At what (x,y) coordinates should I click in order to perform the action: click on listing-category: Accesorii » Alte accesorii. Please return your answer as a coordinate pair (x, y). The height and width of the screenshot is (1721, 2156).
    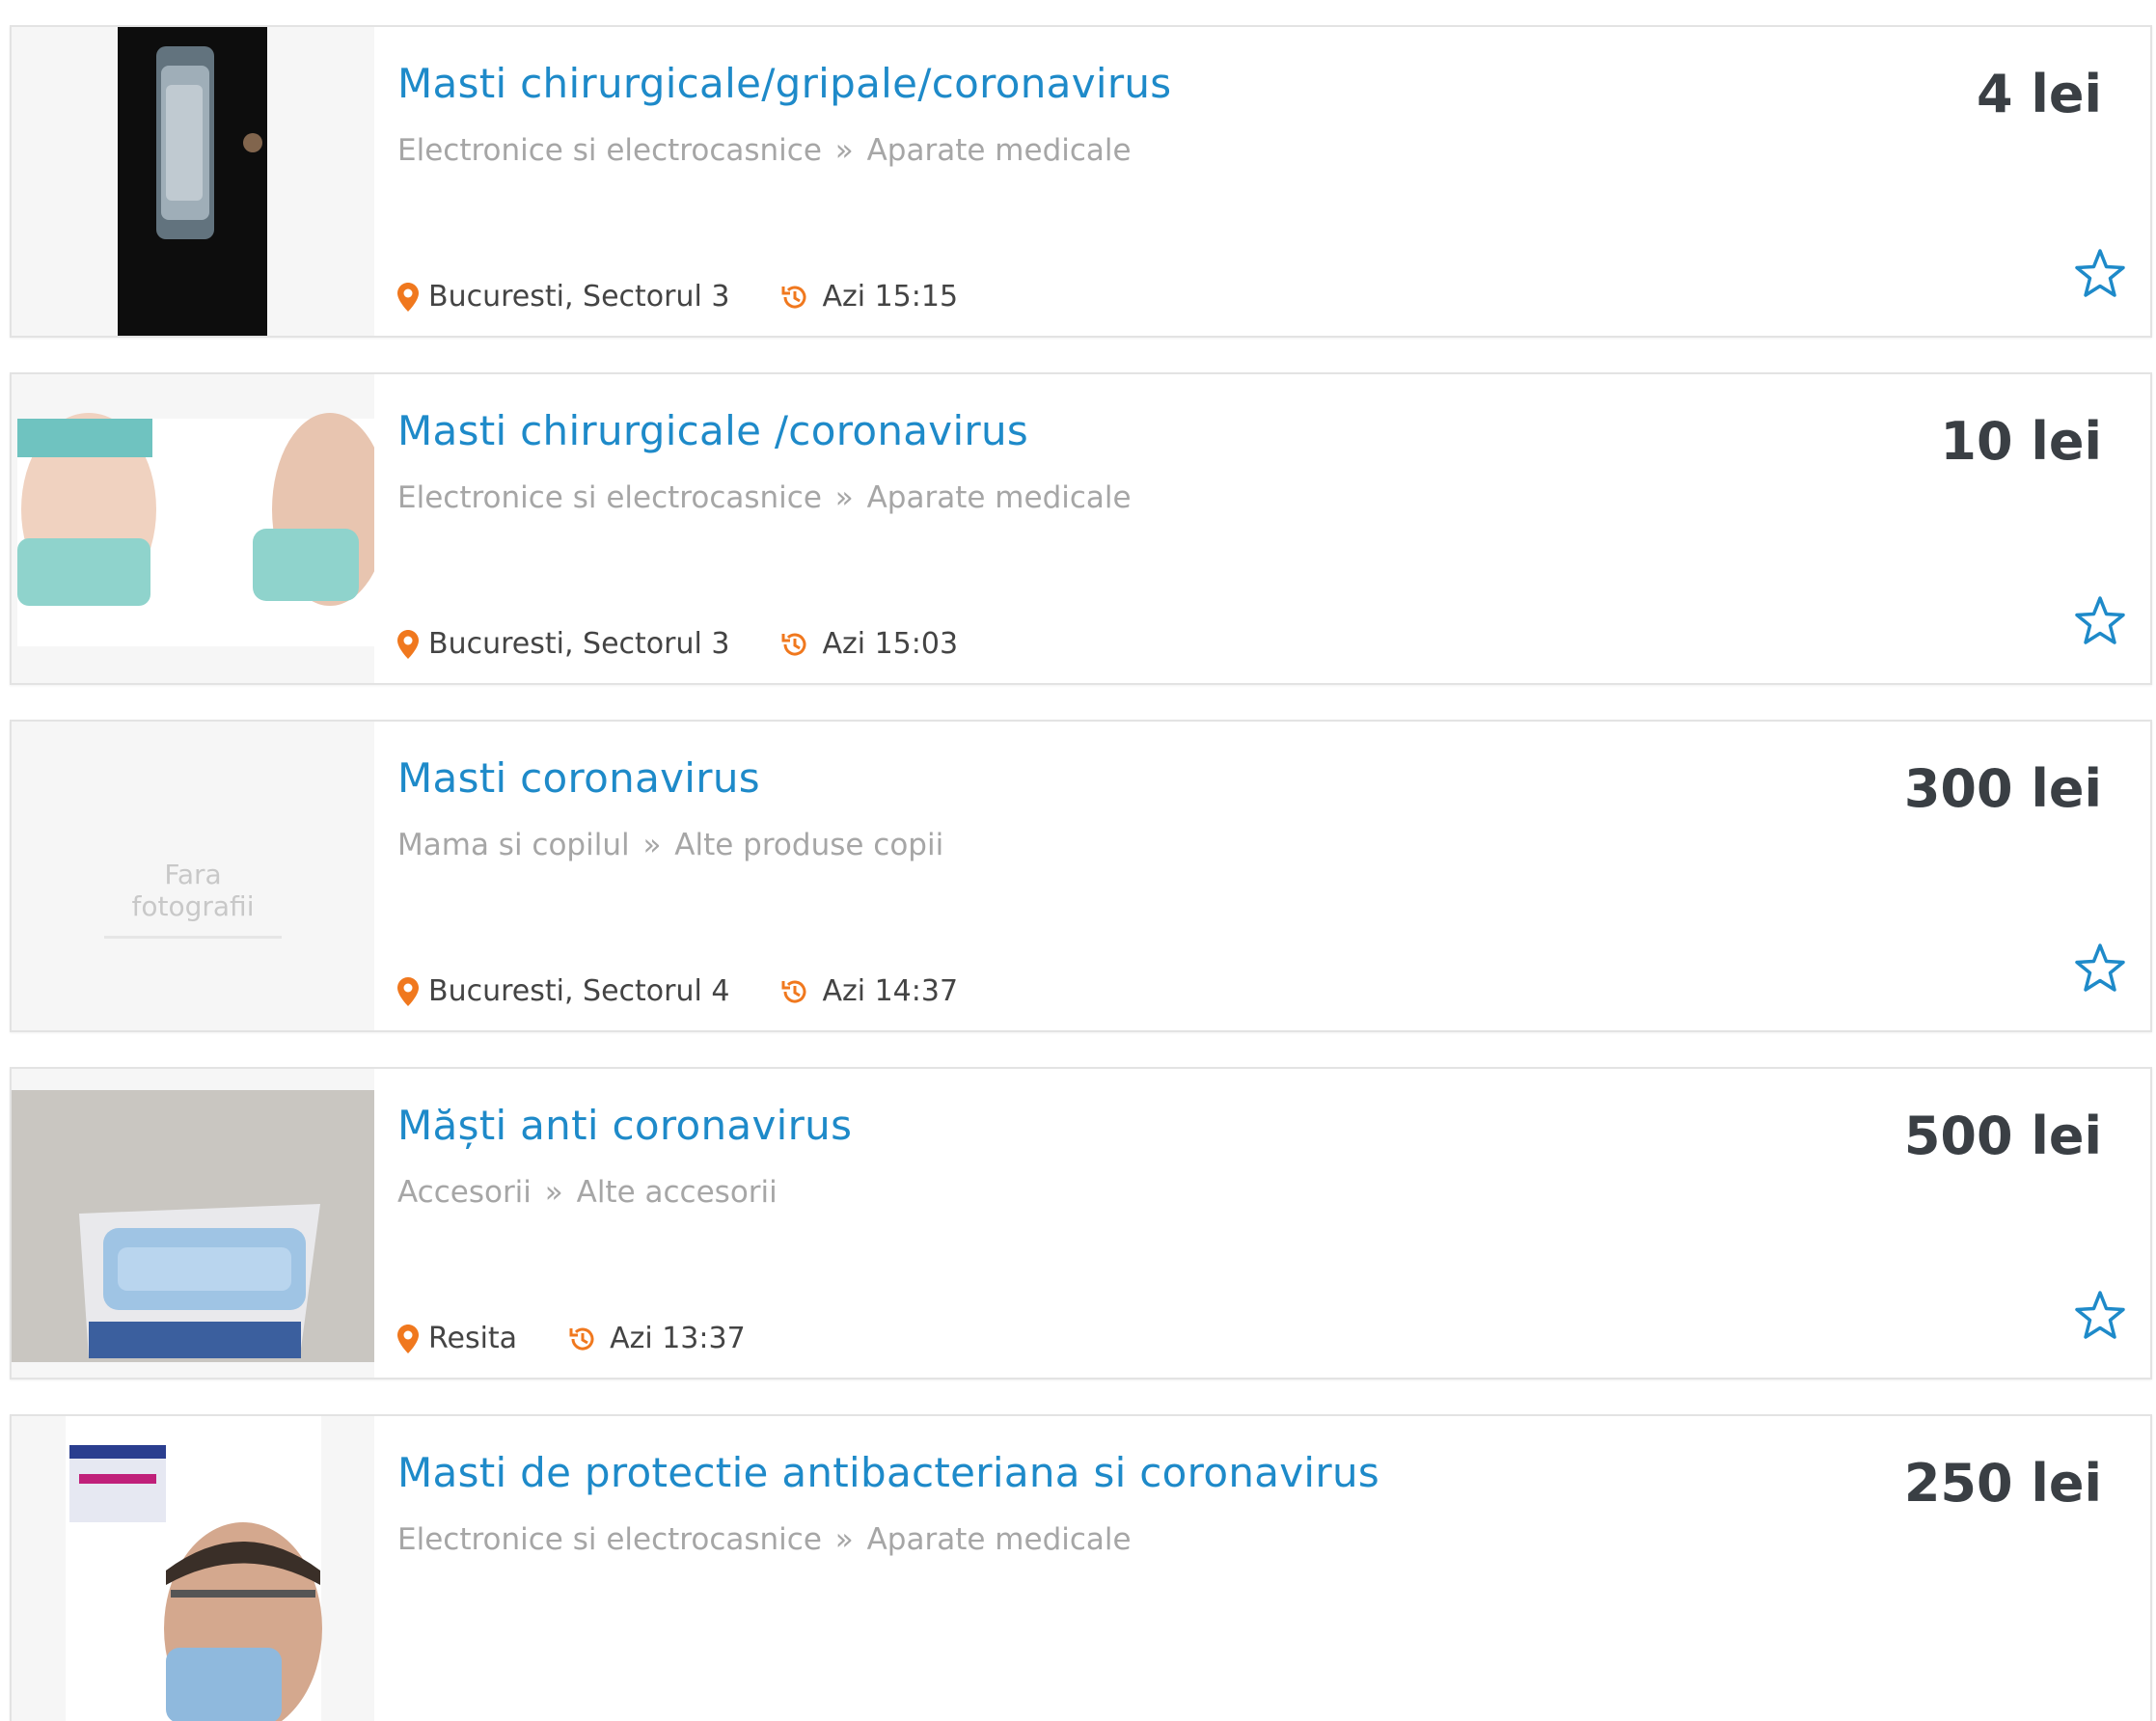
    Looking at the image, I should click on (587, 1192).